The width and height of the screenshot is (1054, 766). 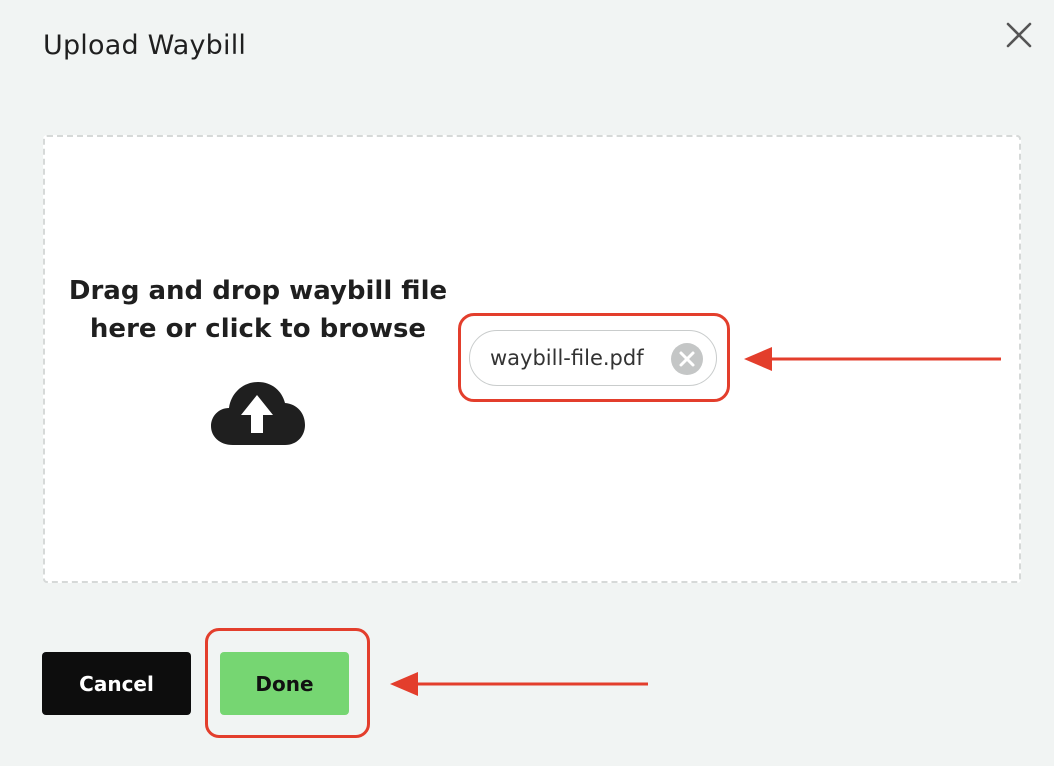 I want to click on annotation-arrow-file, so click(x=872, y=359).